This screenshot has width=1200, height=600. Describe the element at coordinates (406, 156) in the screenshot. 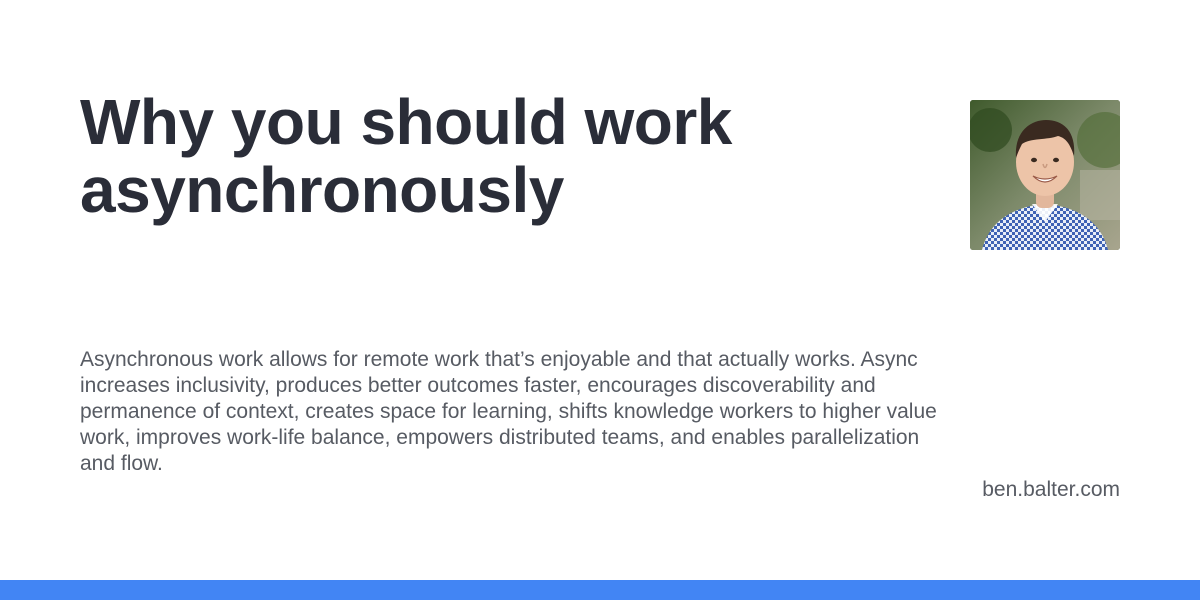

I see `page-title: Why you should work asynchronously` at that location.